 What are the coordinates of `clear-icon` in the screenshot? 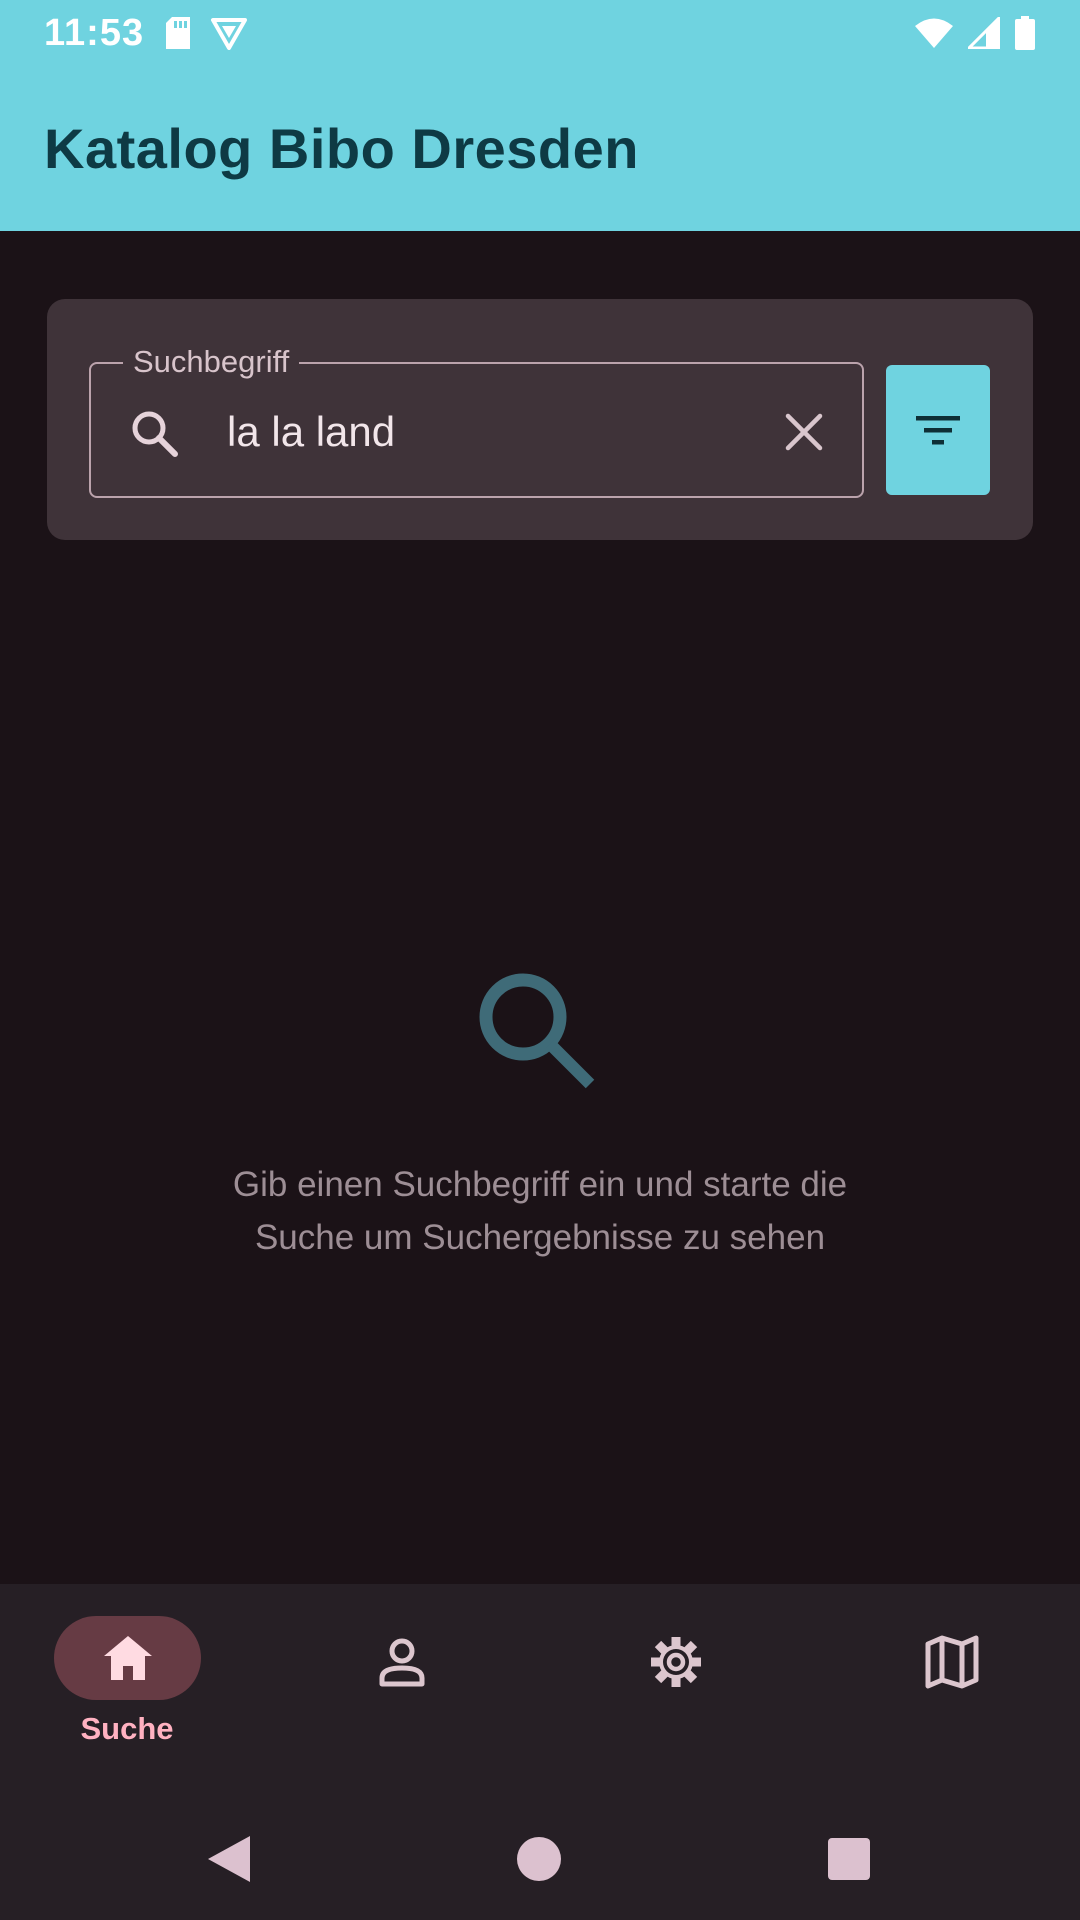 It's located at (804, 432).